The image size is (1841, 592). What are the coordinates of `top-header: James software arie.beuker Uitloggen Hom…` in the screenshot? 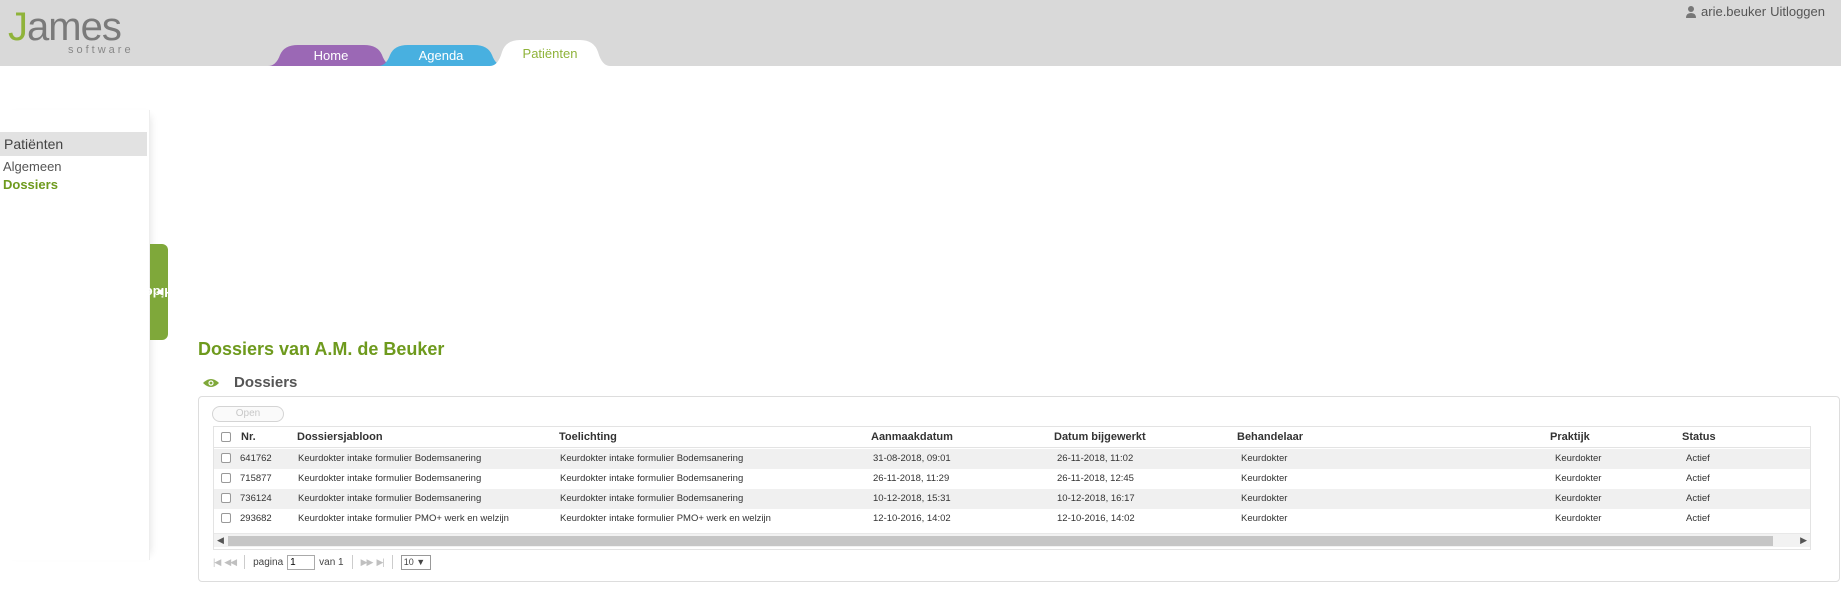 It's located at (920, 33).